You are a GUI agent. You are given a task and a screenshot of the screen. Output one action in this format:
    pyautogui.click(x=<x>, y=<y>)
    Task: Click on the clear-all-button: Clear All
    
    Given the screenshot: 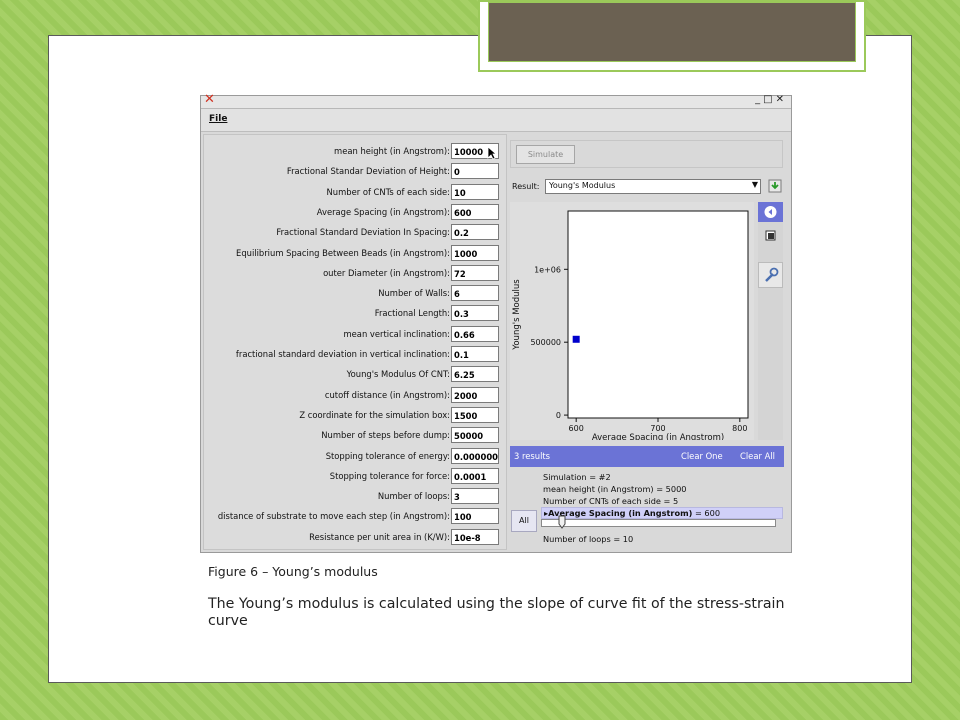 What is the action you would take?
    pyautogui.click(x=757, y=456)
    